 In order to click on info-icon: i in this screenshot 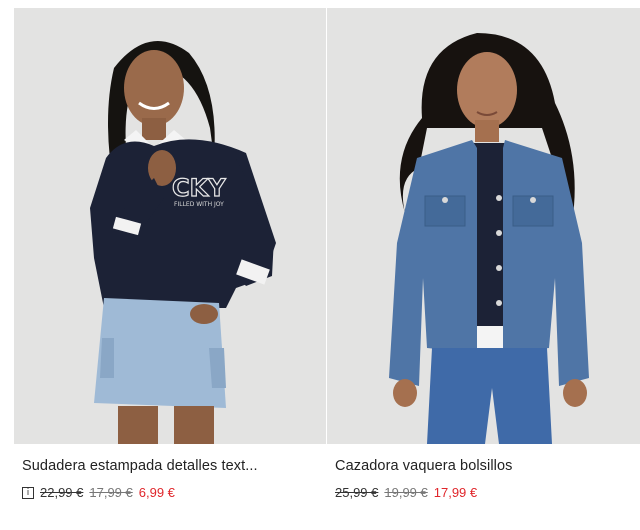, I will do `click(28, 492)`.